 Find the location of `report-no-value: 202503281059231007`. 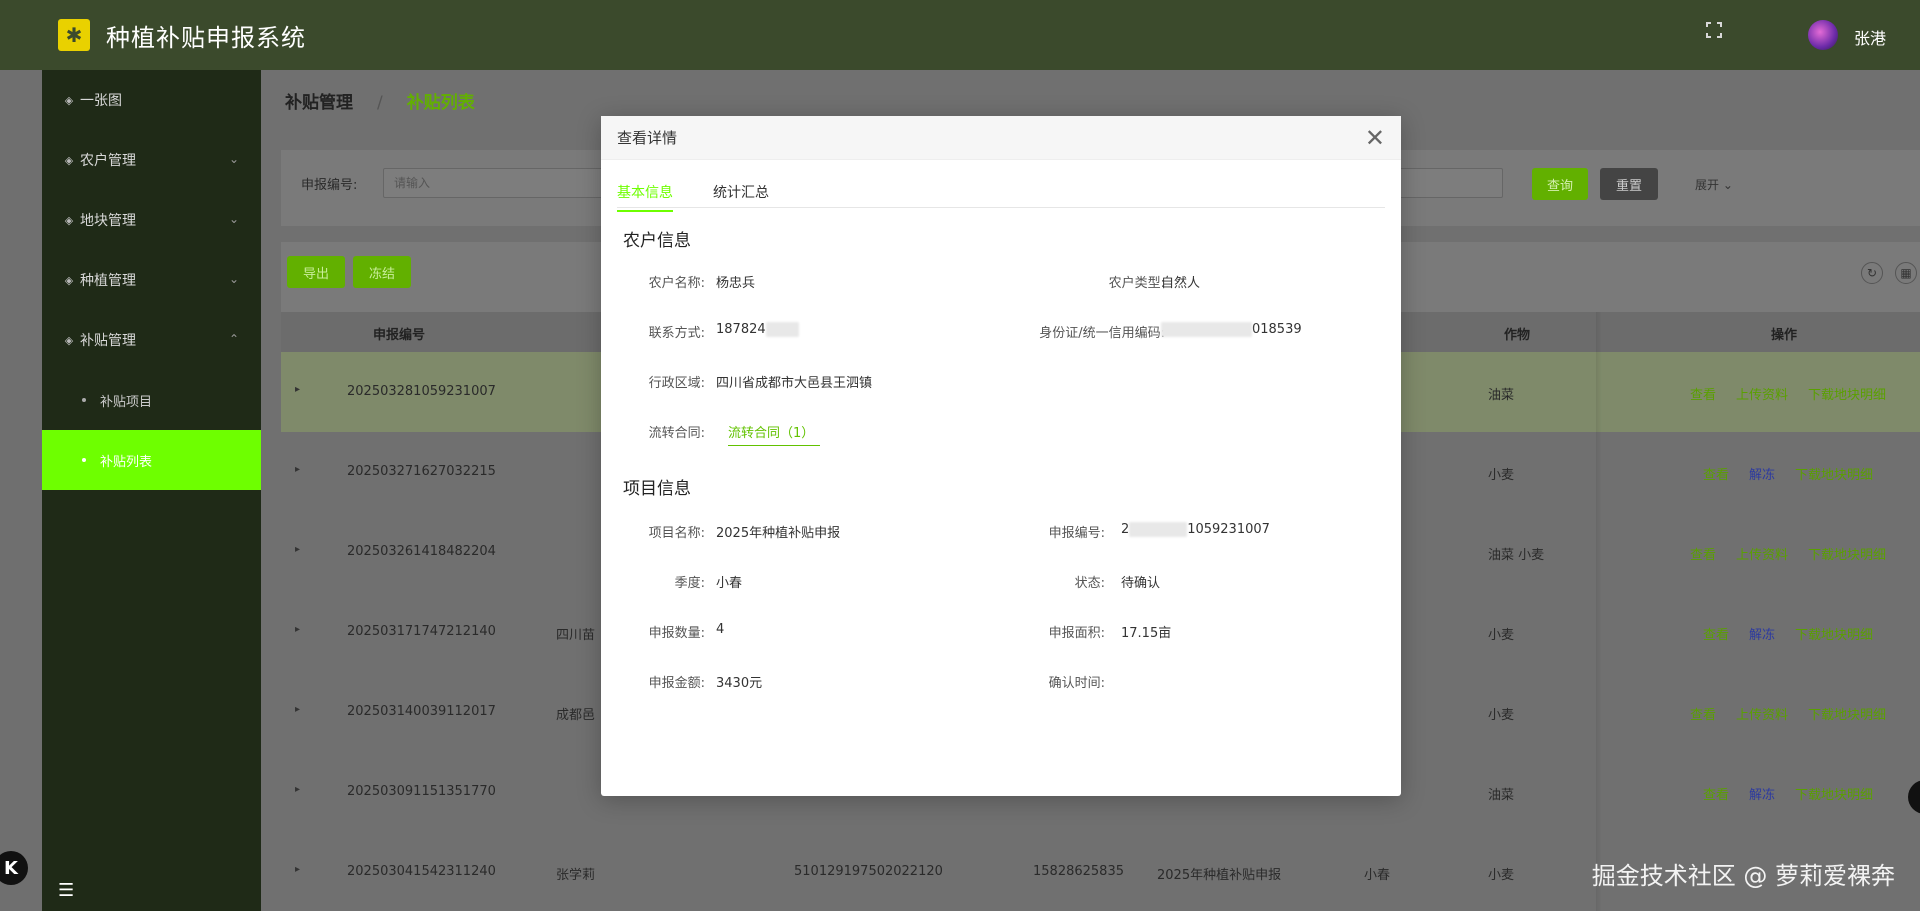

report-no-value: 202503281059231007 is located at coordinates (1195, 529).